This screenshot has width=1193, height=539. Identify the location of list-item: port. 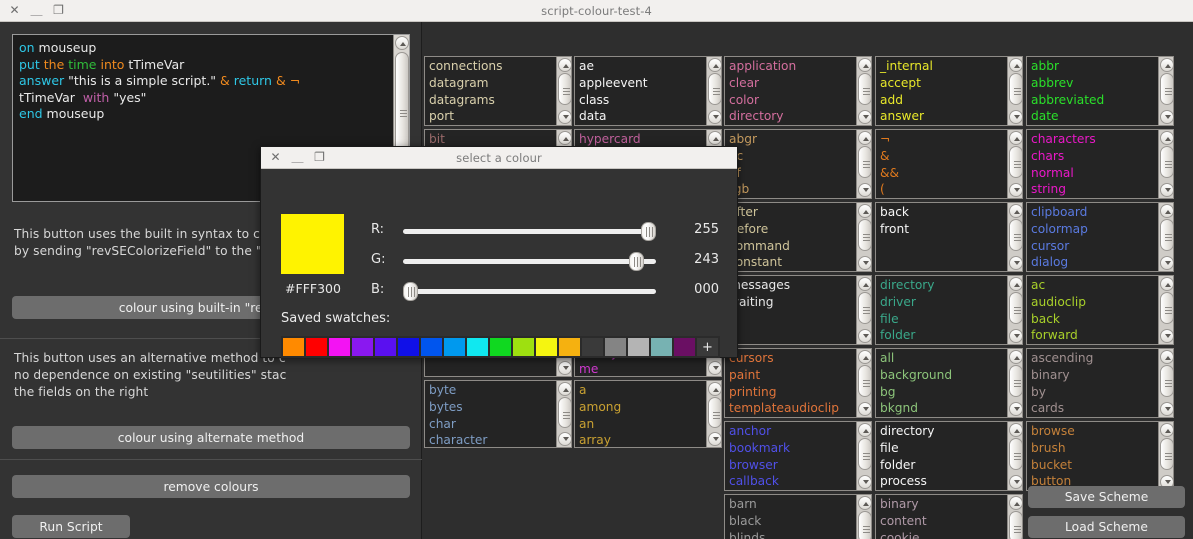
(490, 116).